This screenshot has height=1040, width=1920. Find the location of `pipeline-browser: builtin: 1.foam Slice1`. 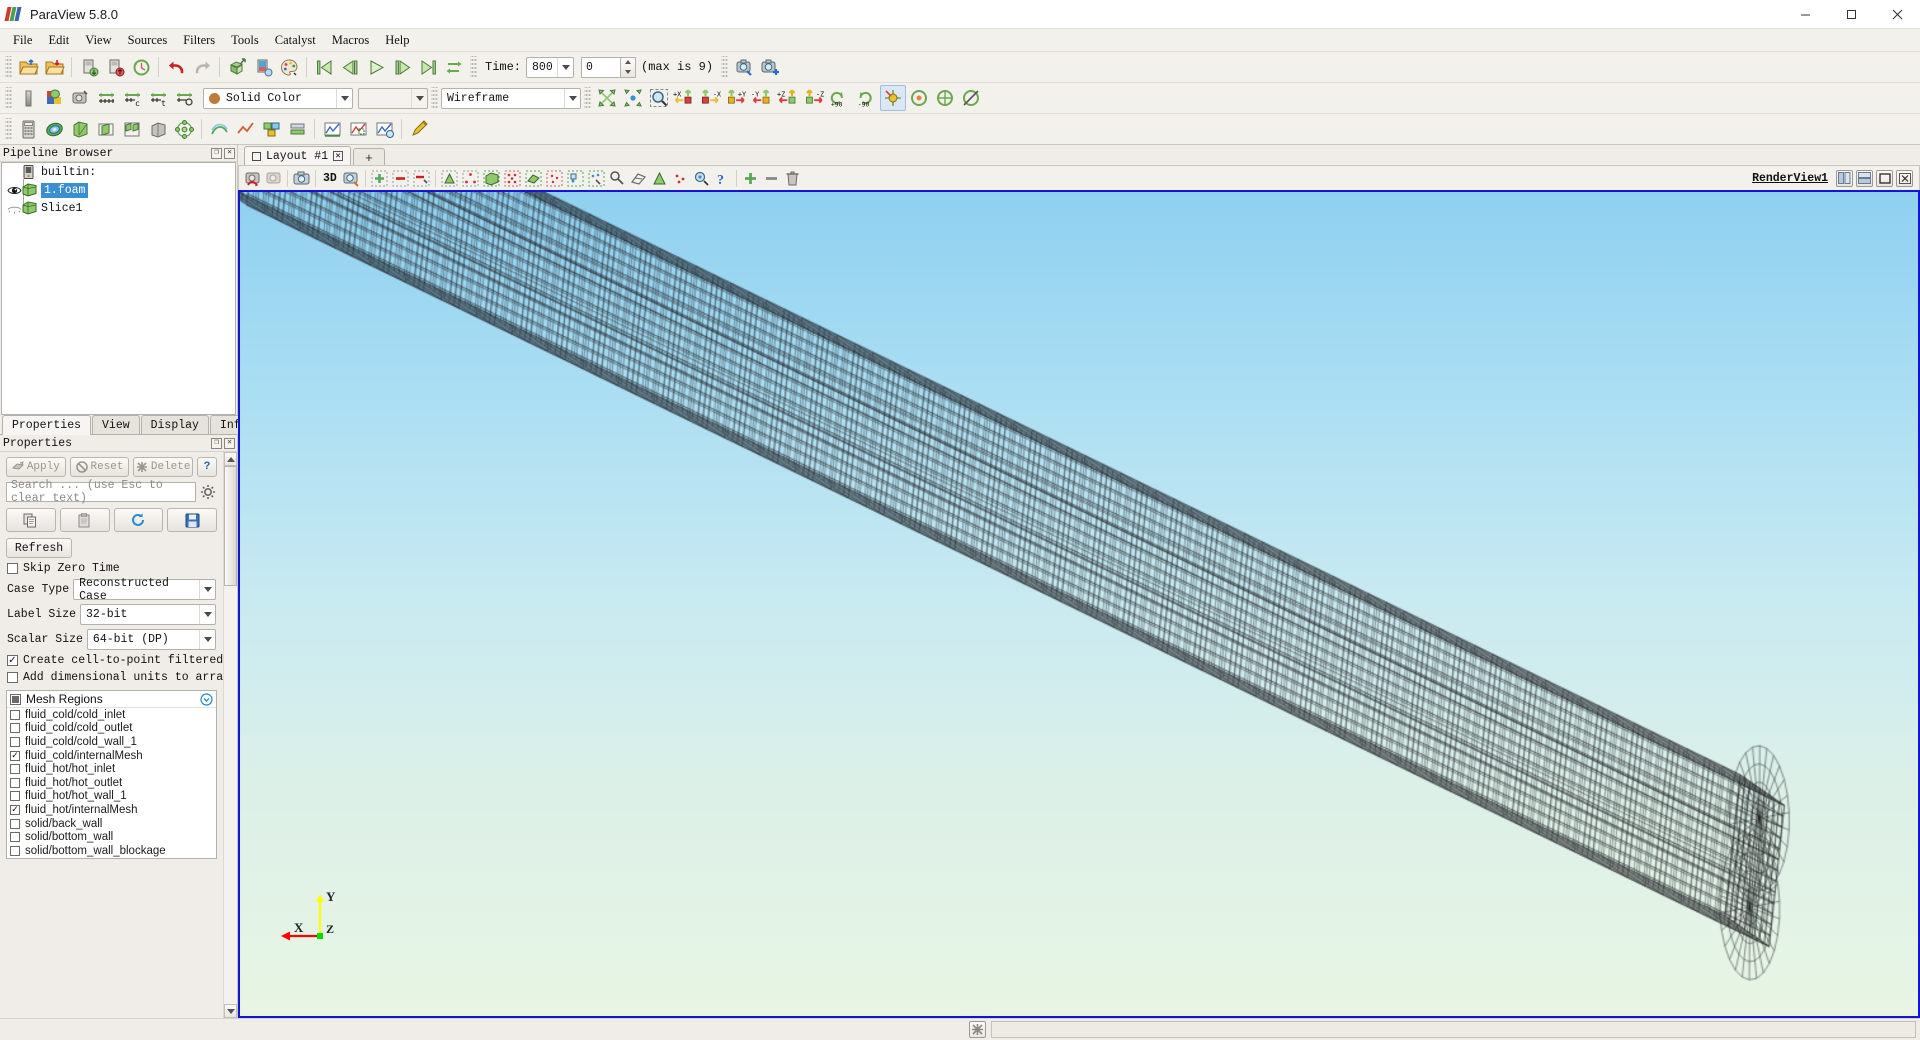

pipeline-browser: builtin: 1.foam Slice1 is located at coordinates (118, 288).